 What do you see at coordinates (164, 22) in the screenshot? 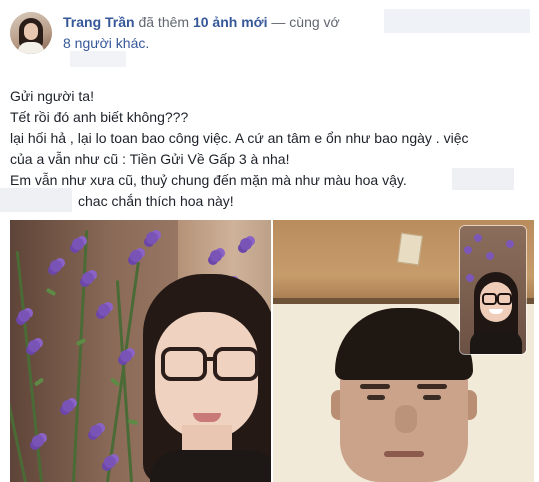
I see `action-text: đã thêm` at bounding box center [164, 22].